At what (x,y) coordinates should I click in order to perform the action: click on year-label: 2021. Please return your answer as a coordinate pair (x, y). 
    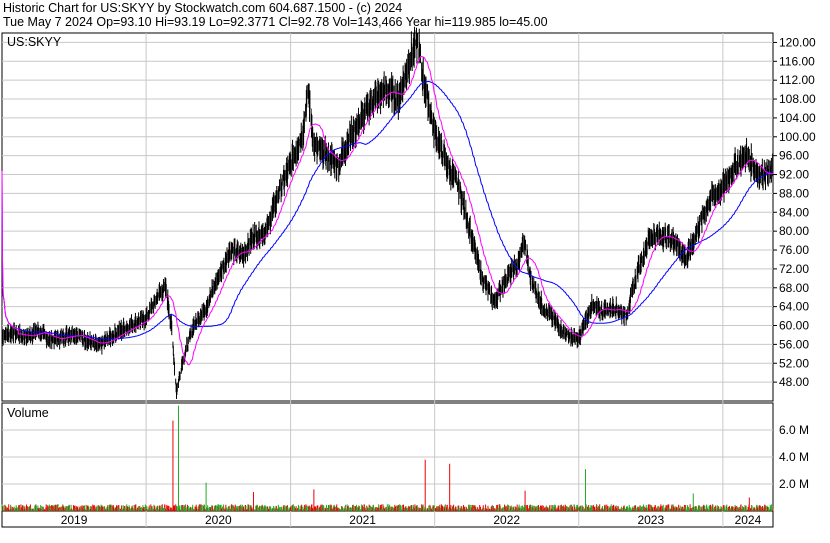
    Looking at the image, I should click on (362, 520).